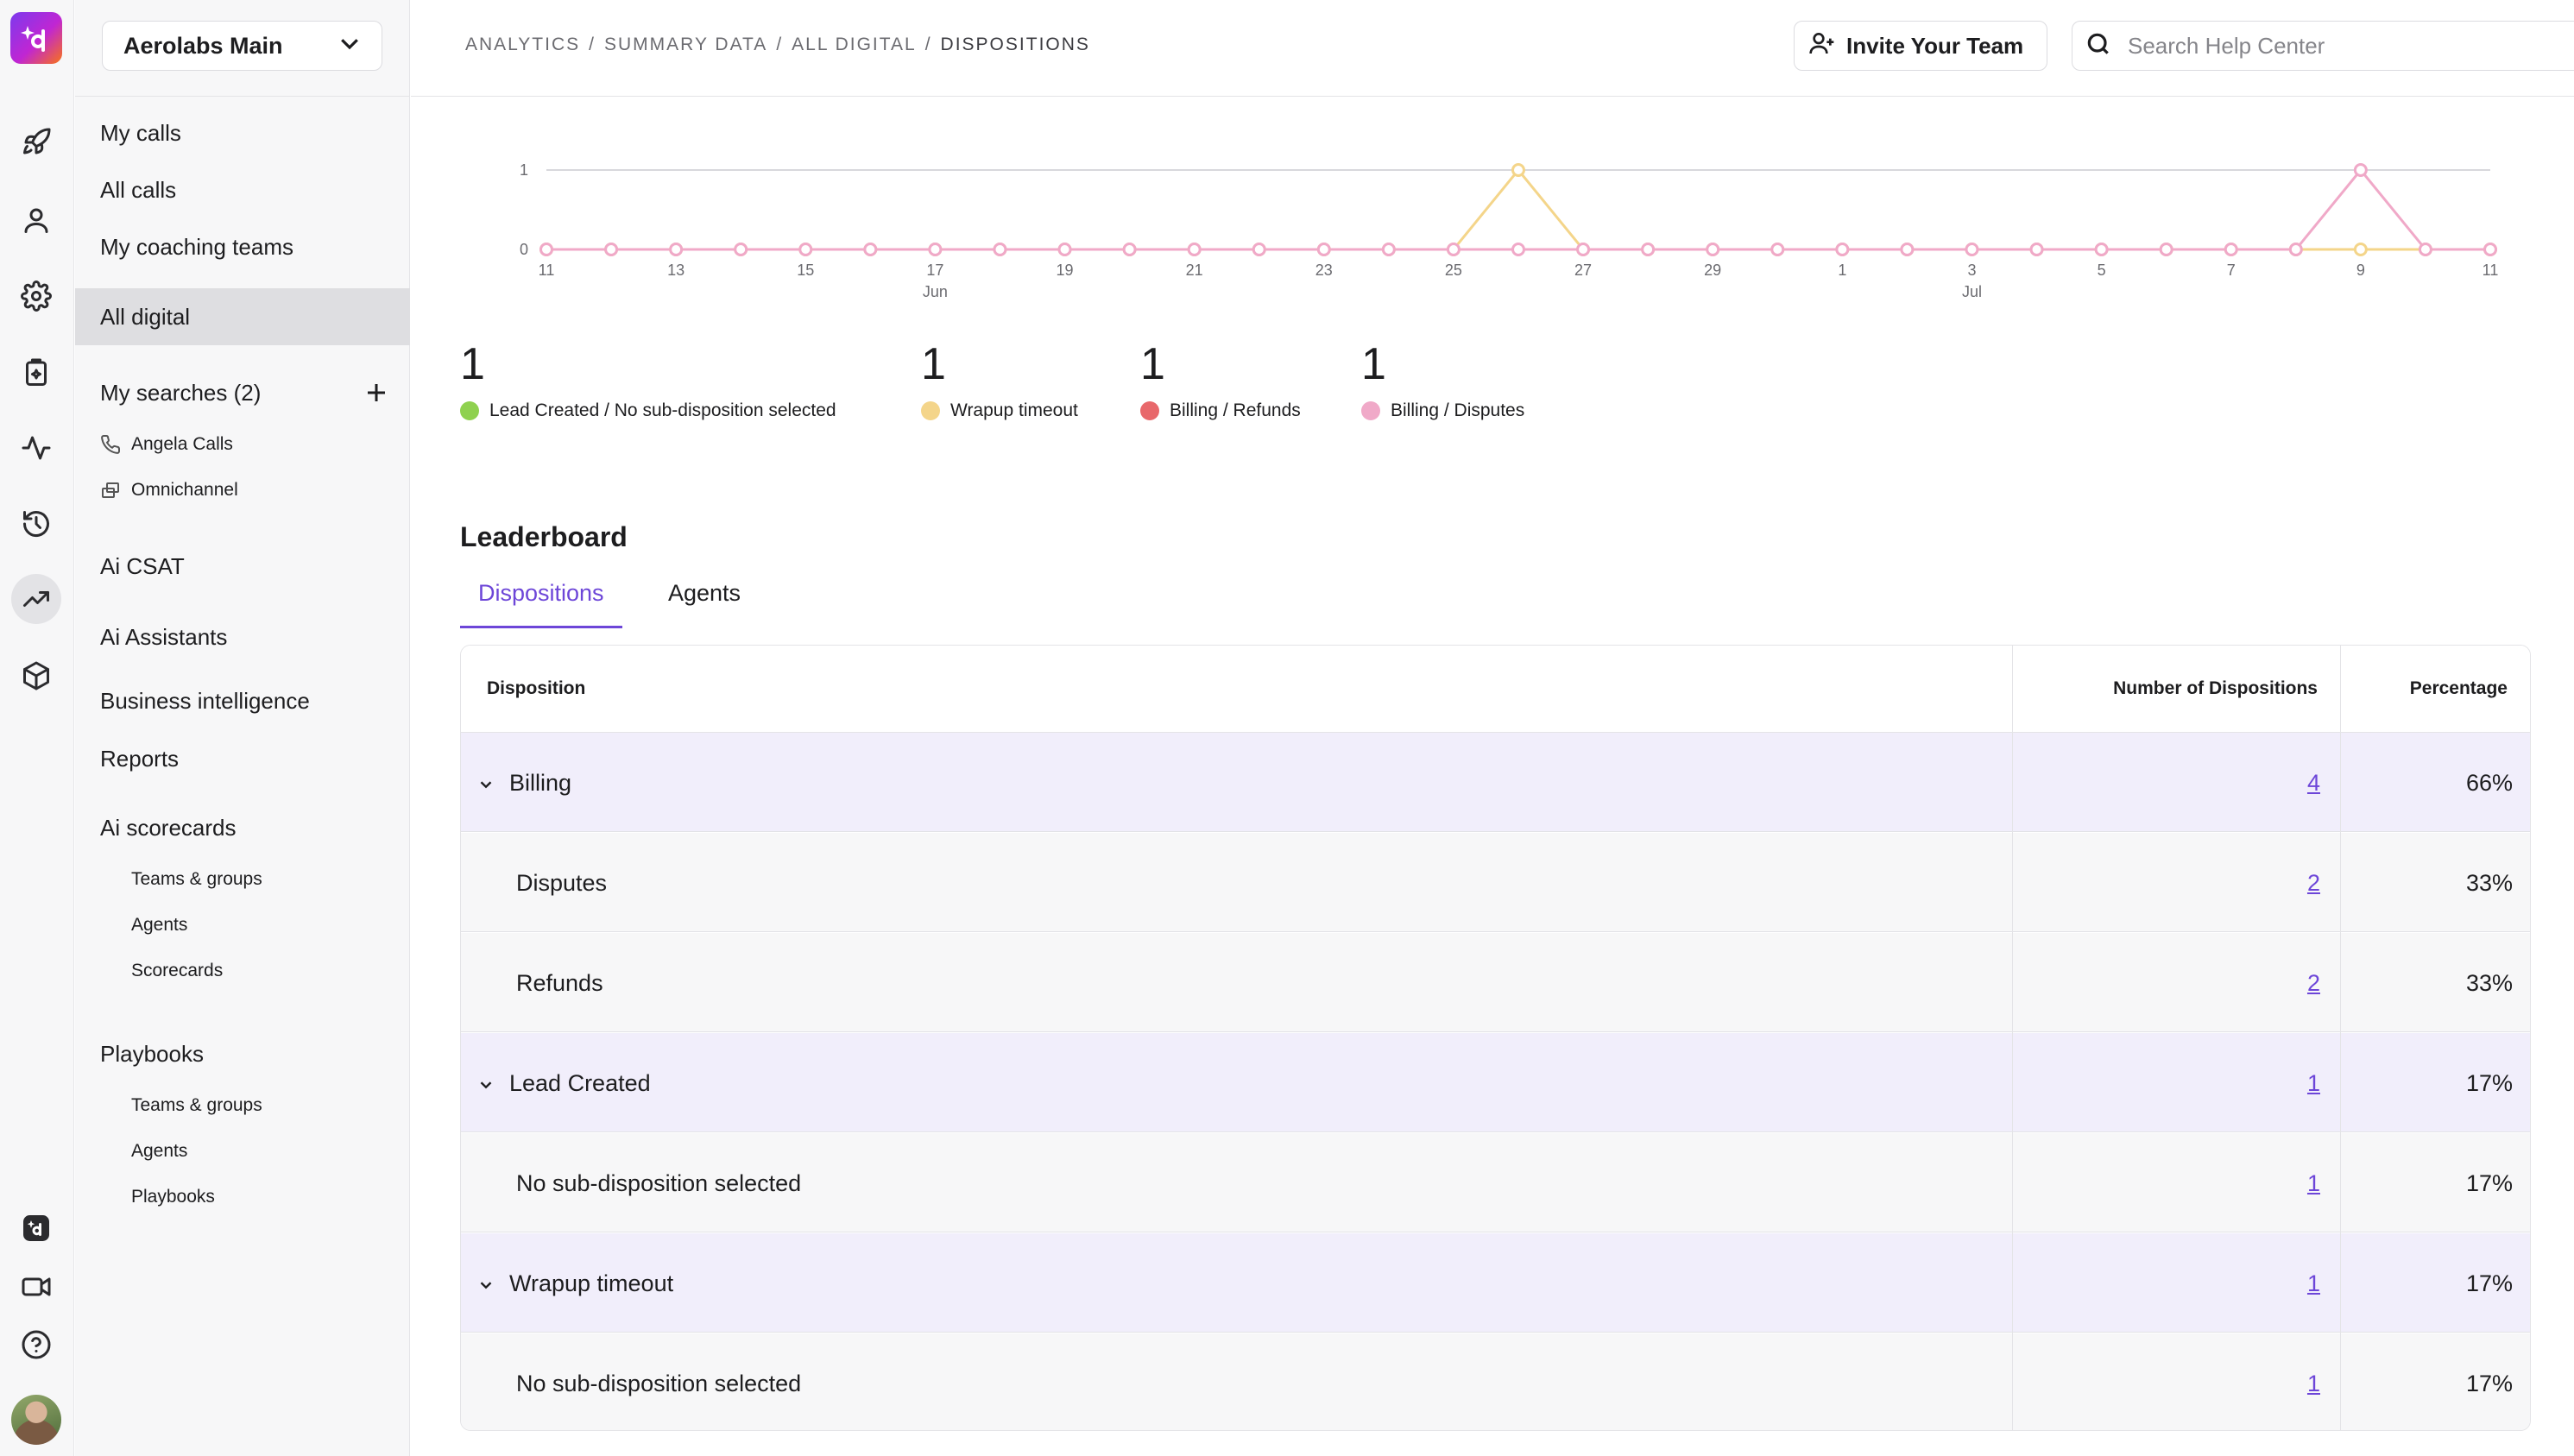 The image size is (2574, 1456). I want to click on sidebar-item-ai-scorecards: Ai scorecards, so click(242, 828).